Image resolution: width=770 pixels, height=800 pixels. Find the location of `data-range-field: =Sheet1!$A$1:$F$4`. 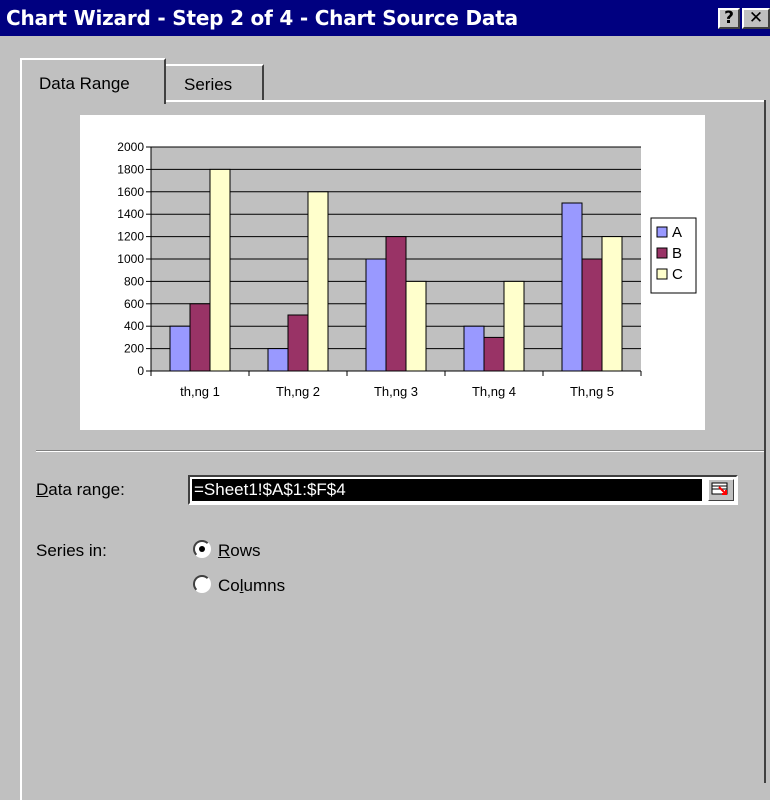

data-range-field: =Sheet1!$A$1:$F$4 is located at coordinates (463, 490).